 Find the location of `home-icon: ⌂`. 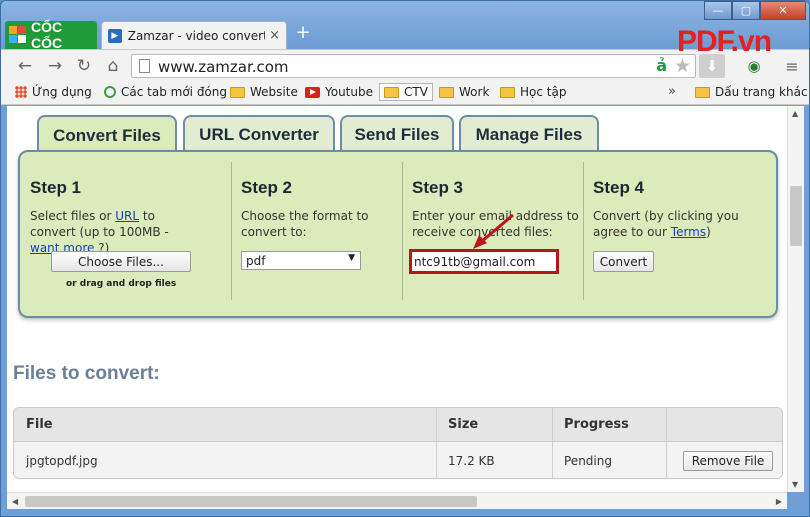

home-icon: ⌂ is located at coordinates (113, 66).